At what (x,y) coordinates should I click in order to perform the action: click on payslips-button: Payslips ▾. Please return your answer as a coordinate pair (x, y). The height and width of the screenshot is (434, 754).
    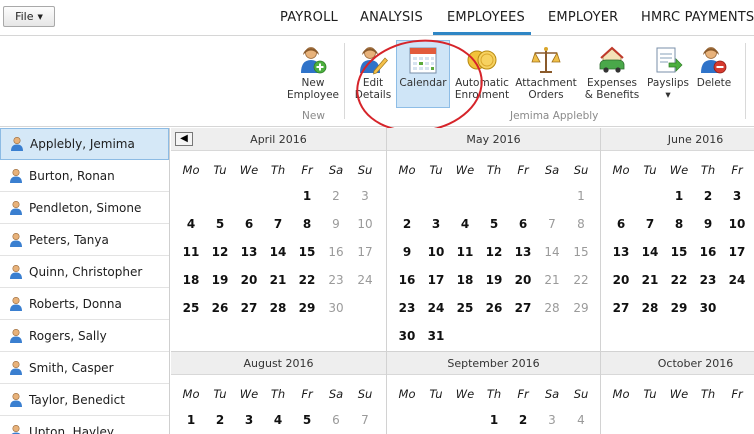
    Looking at the image, I should click on (668, 74).